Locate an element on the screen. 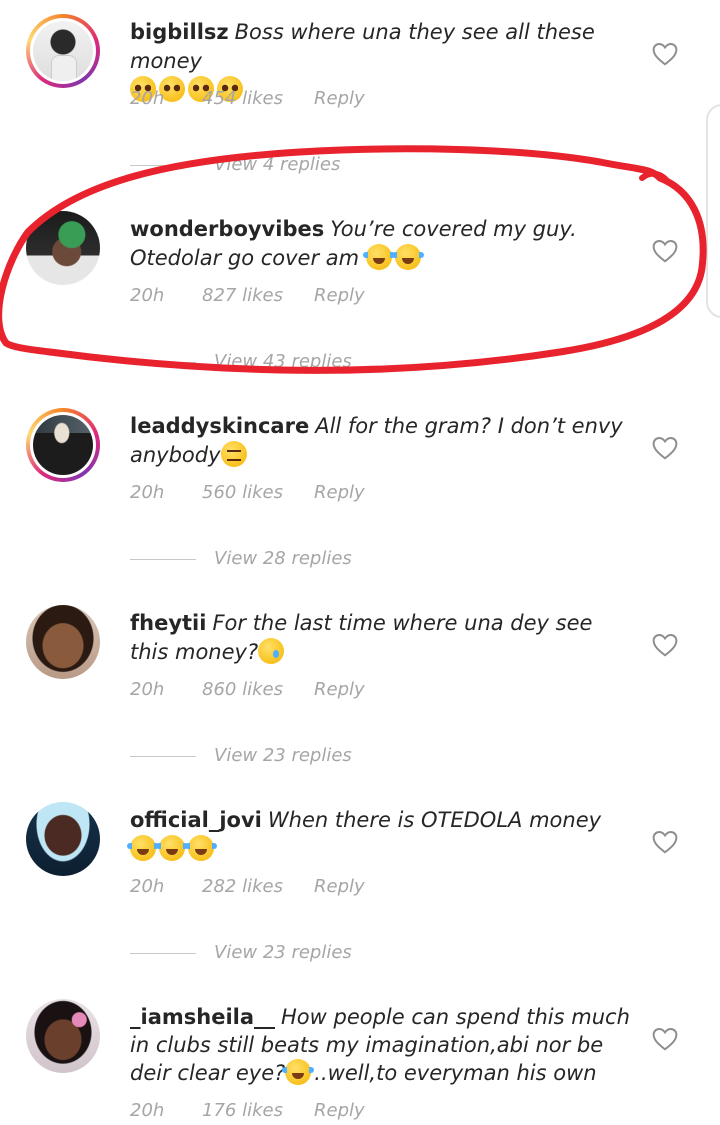 Image resolution: width=720 pixels, height=1125 pixels. comment-likes: 176 likes is located at coordinates (258, 1110).